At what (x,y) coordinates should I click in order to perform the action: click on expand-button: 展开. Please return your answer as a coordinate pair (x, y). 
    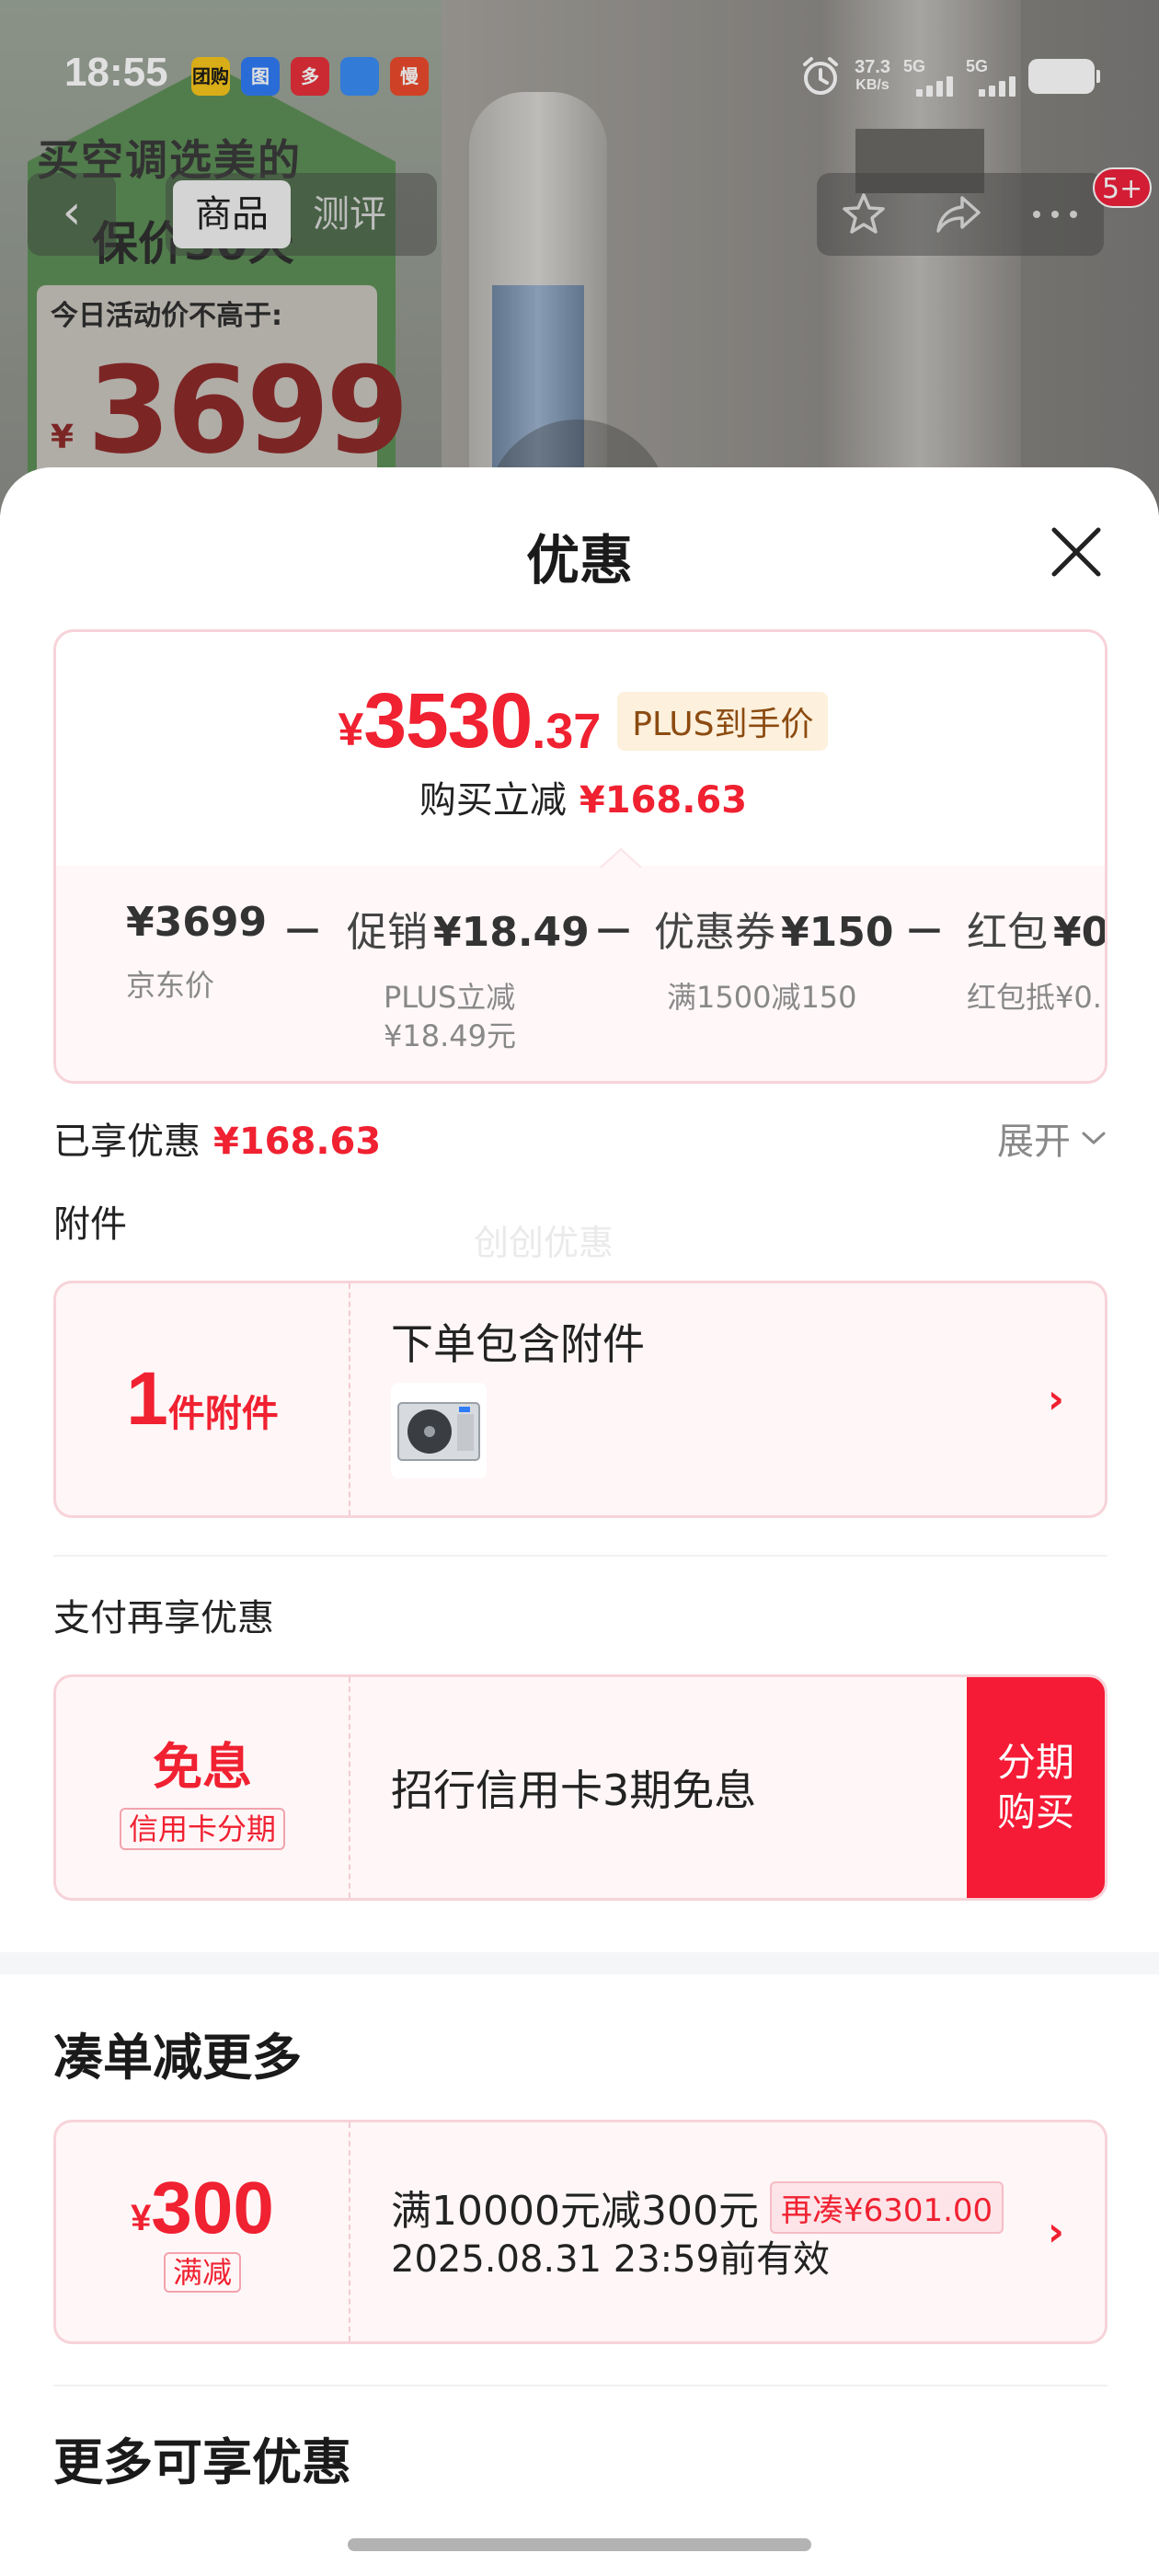
    Looking at the image, I should click on (1052, 1138).